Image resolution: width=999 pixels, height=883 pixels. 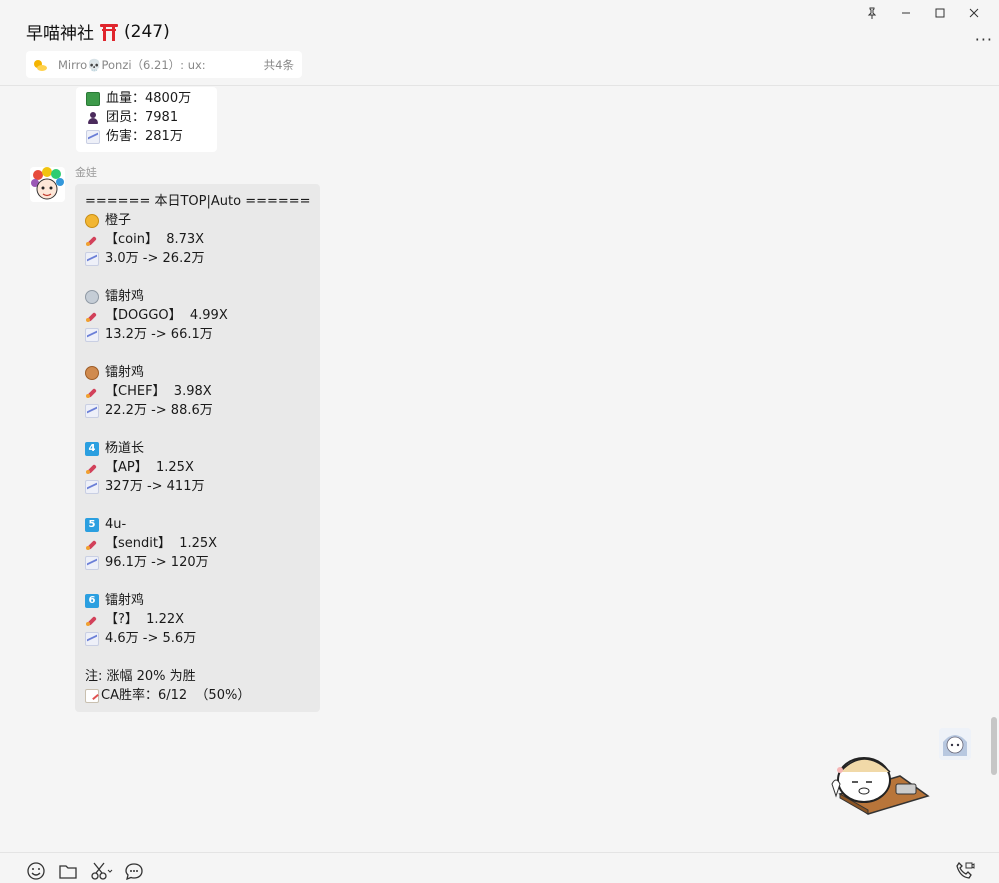 What do you see at coordinates (197, 410) in the screenshot?
I see `entry-change: 22.2万 -> 88.6万` at bounding box center [197, 410].